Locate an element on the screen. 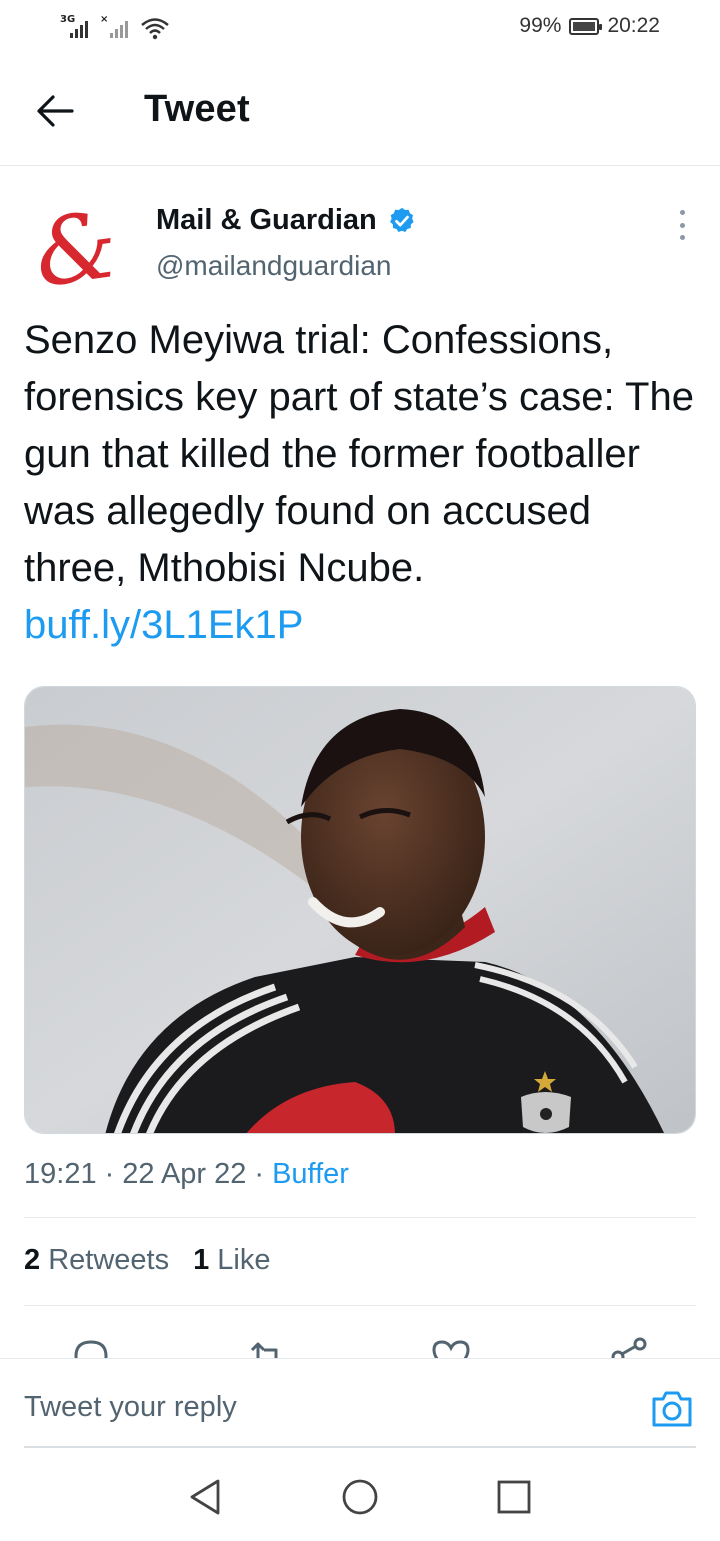  status-right: 99% 20:22 is located at coordinates (589, 26).